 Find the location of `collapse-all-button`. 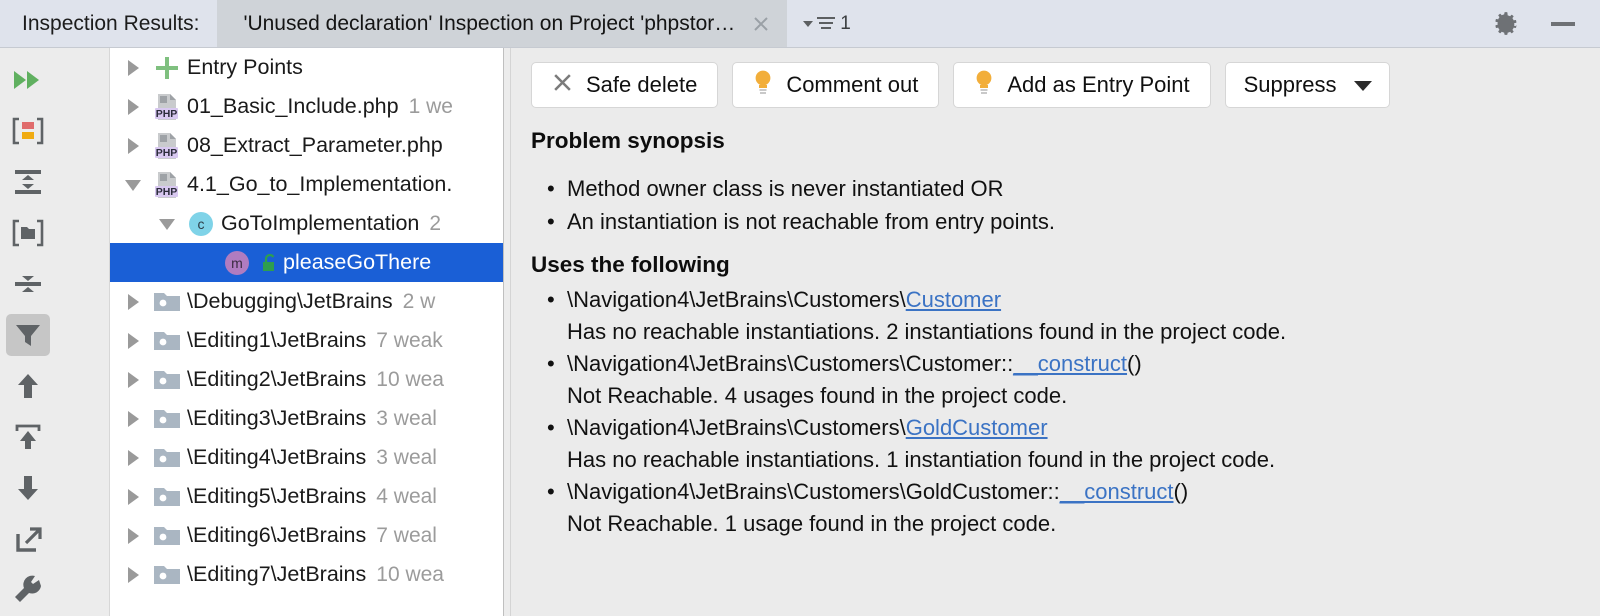

collapse-all-button is located at coordinates (27, 283).